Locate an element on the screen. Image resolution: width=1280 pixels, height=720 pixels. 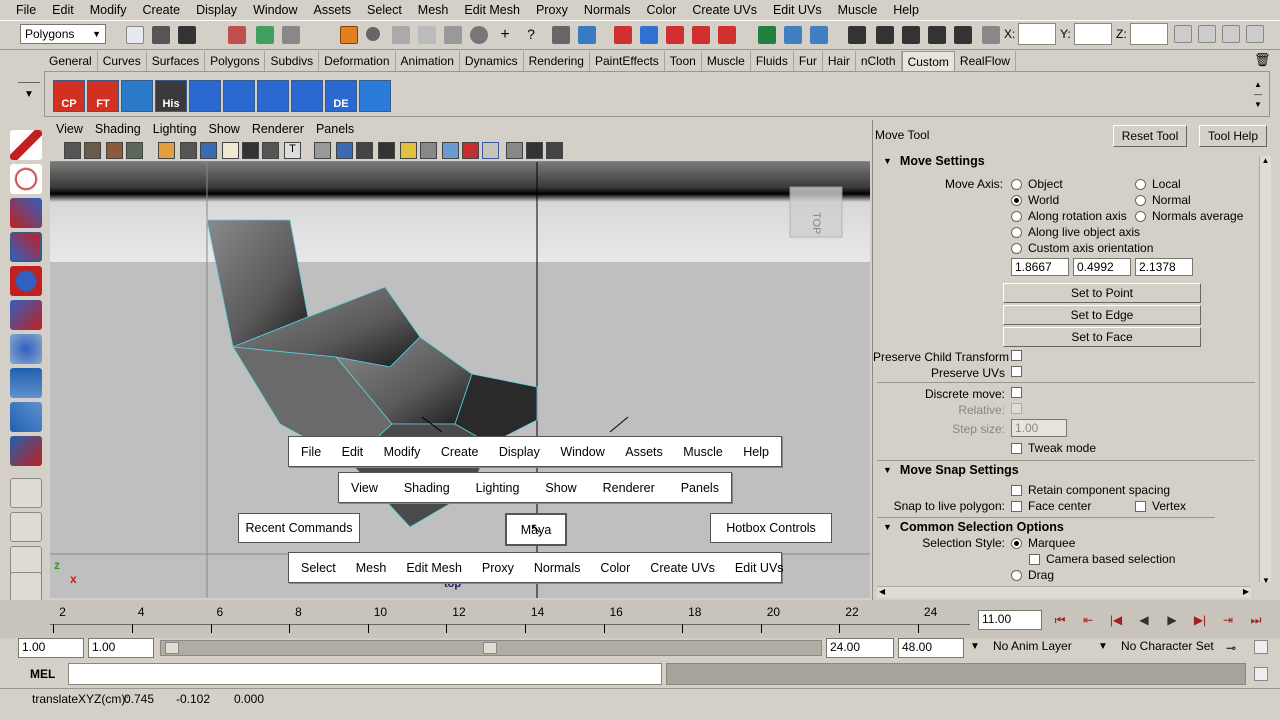
axis-radio-along-live-object-axis: Along live object axis is located at coordinates (1075, 232).